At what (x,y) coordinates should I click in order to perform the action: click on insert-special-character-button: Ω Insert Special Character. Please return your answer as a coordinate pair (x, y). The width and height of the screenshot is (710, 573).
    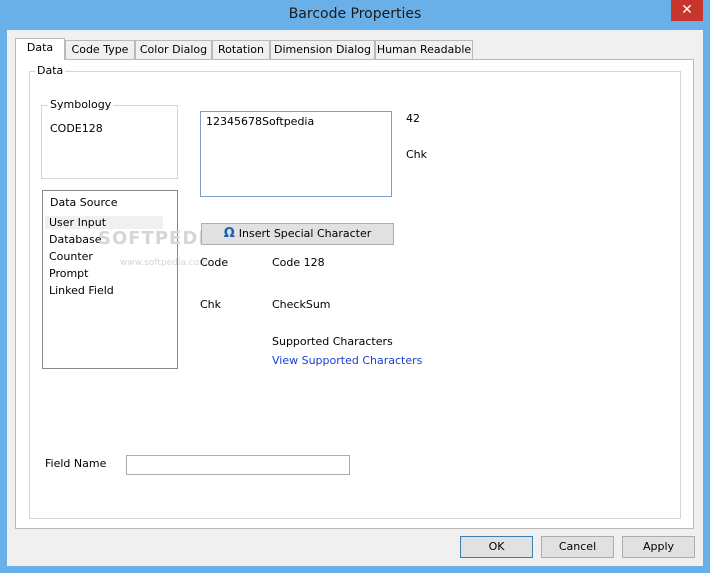
    Looking at the image, I should click on (297, 234).